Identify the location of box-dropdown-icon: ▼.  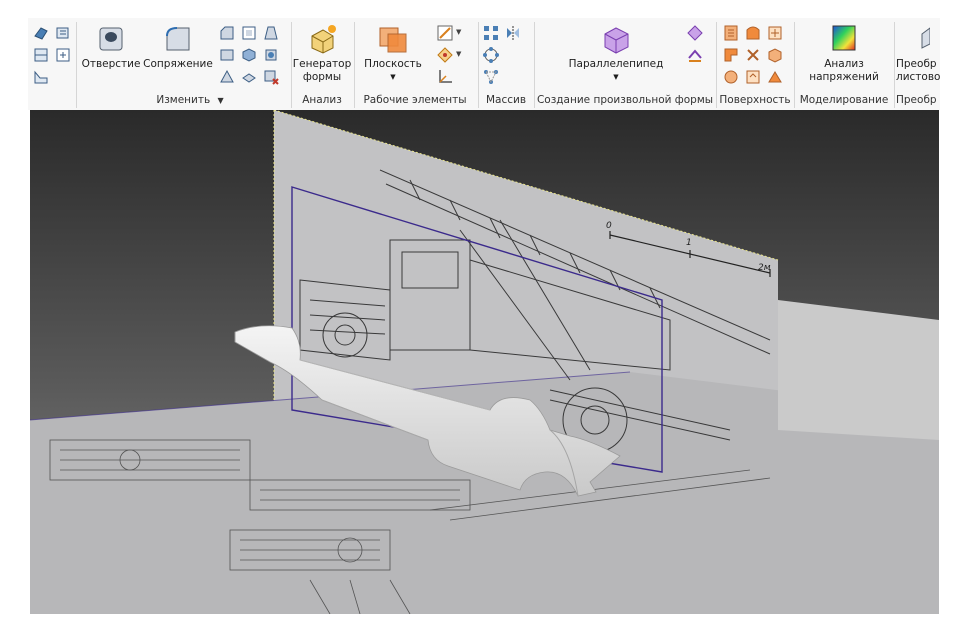
(616, 77).